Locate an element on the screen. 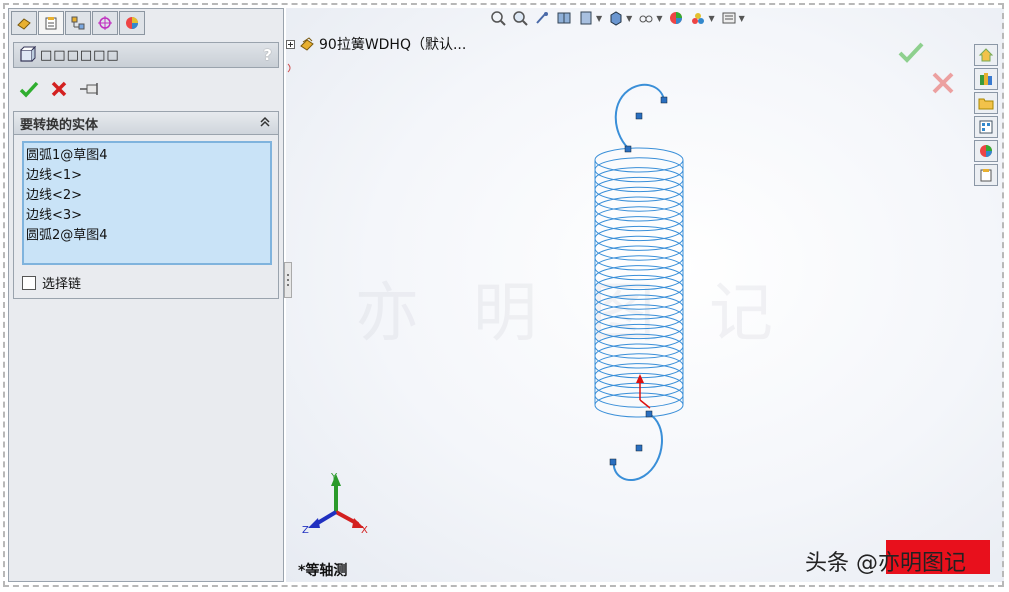  triad-y-label: Y is located at coordinates (334, 477).